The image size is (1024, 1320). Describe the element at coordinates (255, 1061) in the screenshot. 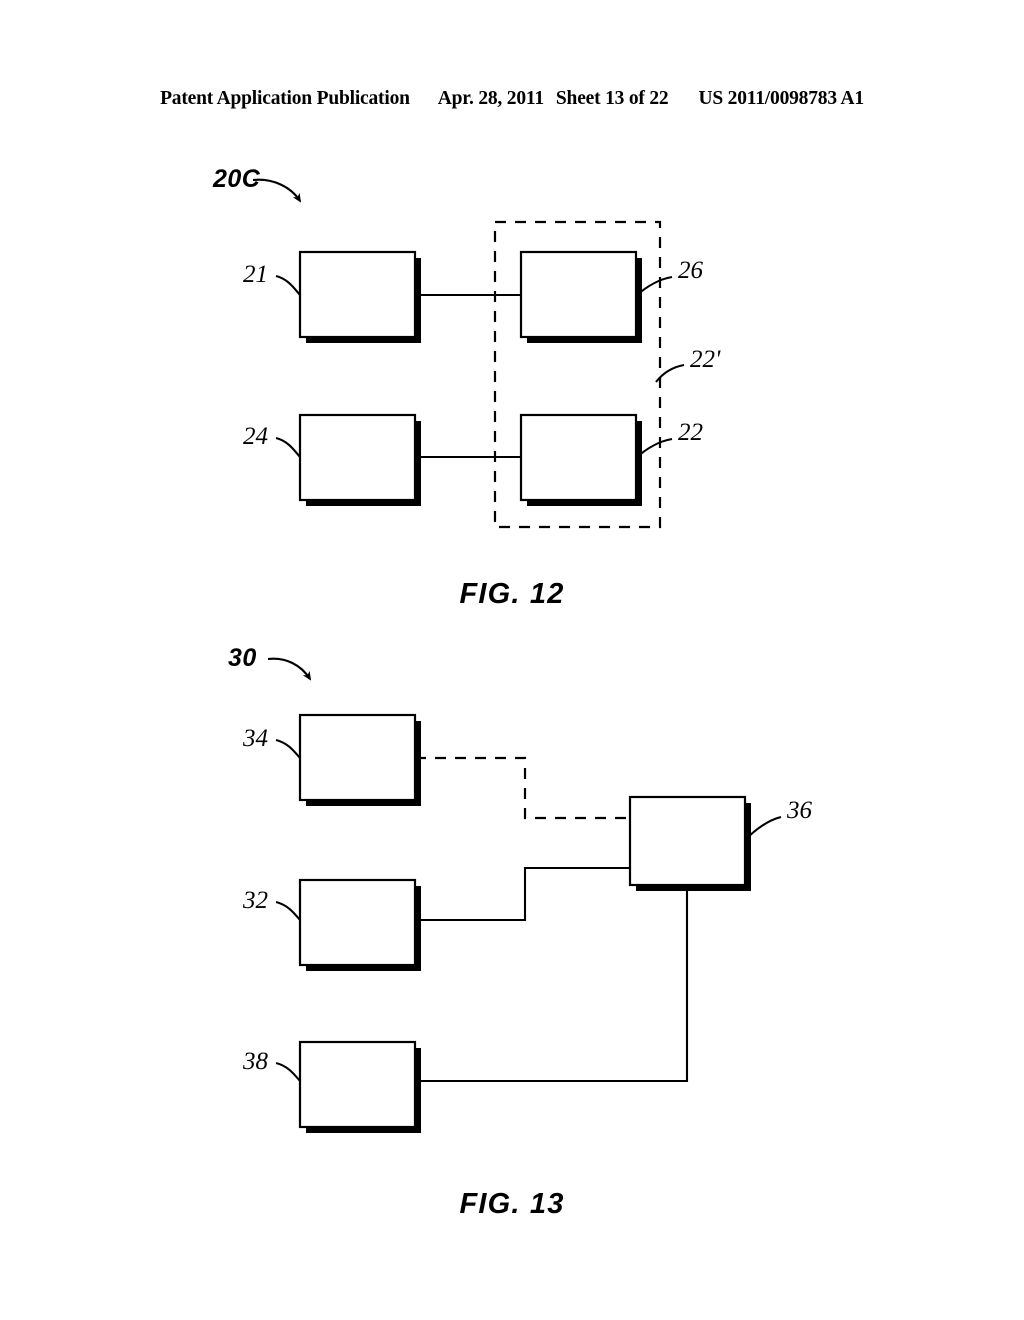

I see `fig-13-ref-38: 38` at that location.